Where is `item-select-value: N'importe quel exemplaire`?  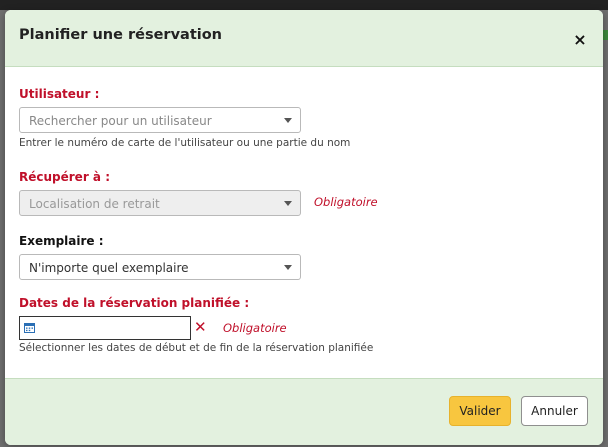 item-select-value: N'importe quel exemplaire is located at coordinates (109, 268).